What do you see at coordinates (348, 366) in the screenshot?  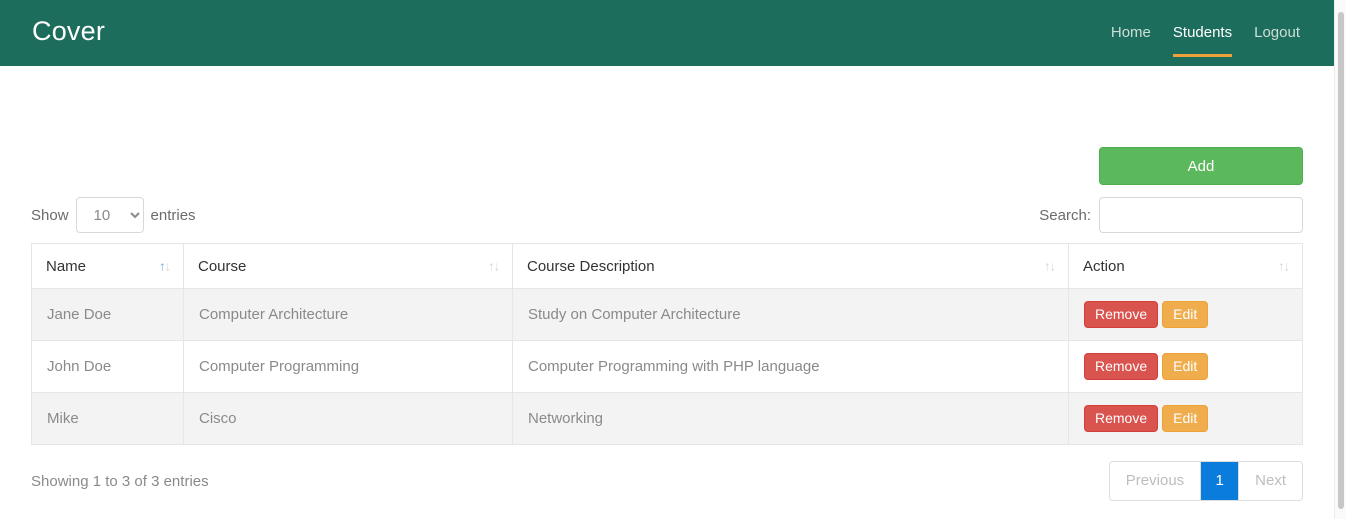 I see `cell-course: Computer Programming` at bounding box center [348, 366].